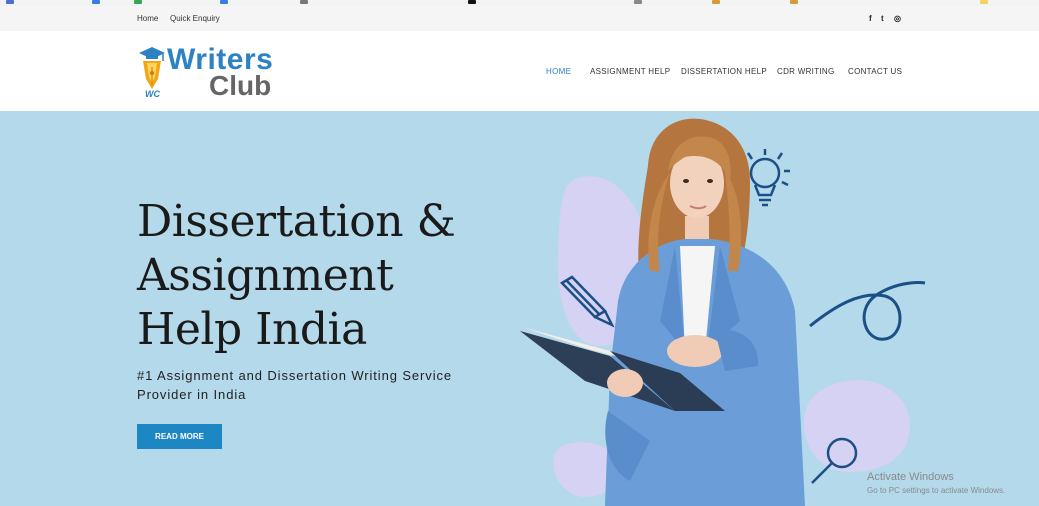  Describe the element at coordinates (856, 425) in the screenshot. I see `decorative-blob` at that location.